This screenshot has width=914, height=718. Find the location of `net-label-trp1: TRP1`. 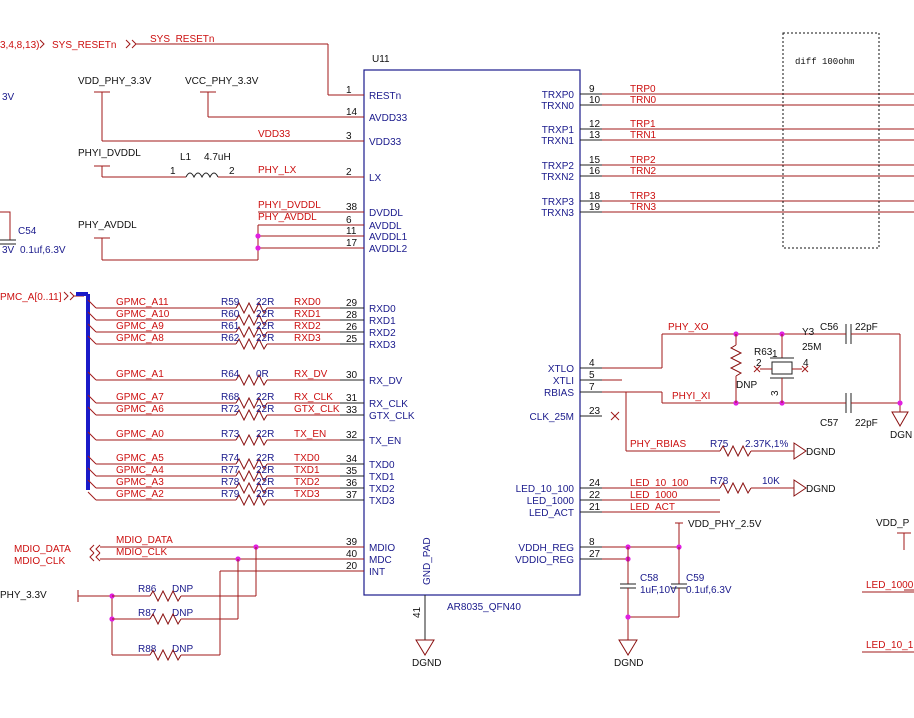

net-label-trp1: TRP1 is located at coordinates (643, 124).